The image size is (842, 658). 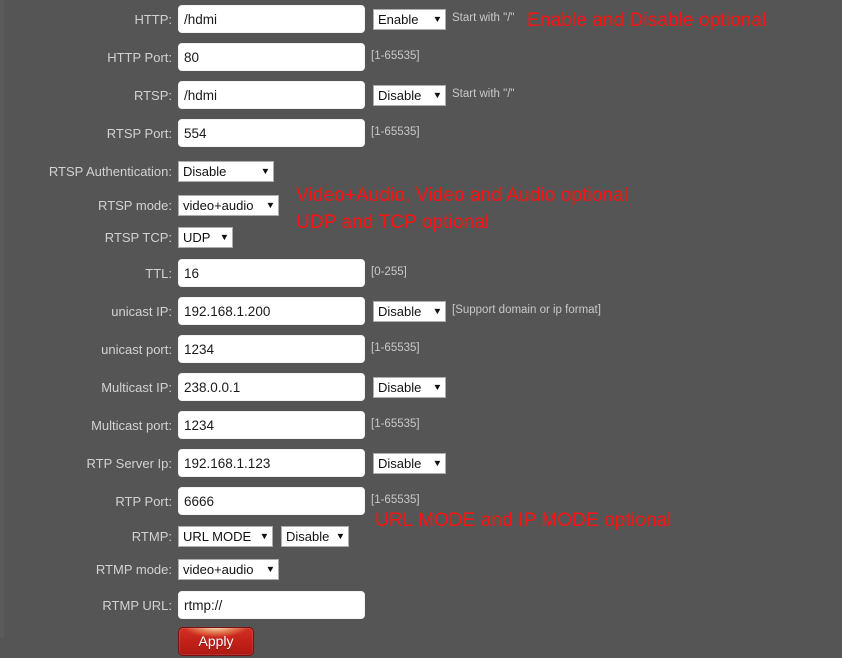 What do you see at coordinates (271, 273) in the screenshot?
I see `ttl-input` at bounding box center [271, 273].